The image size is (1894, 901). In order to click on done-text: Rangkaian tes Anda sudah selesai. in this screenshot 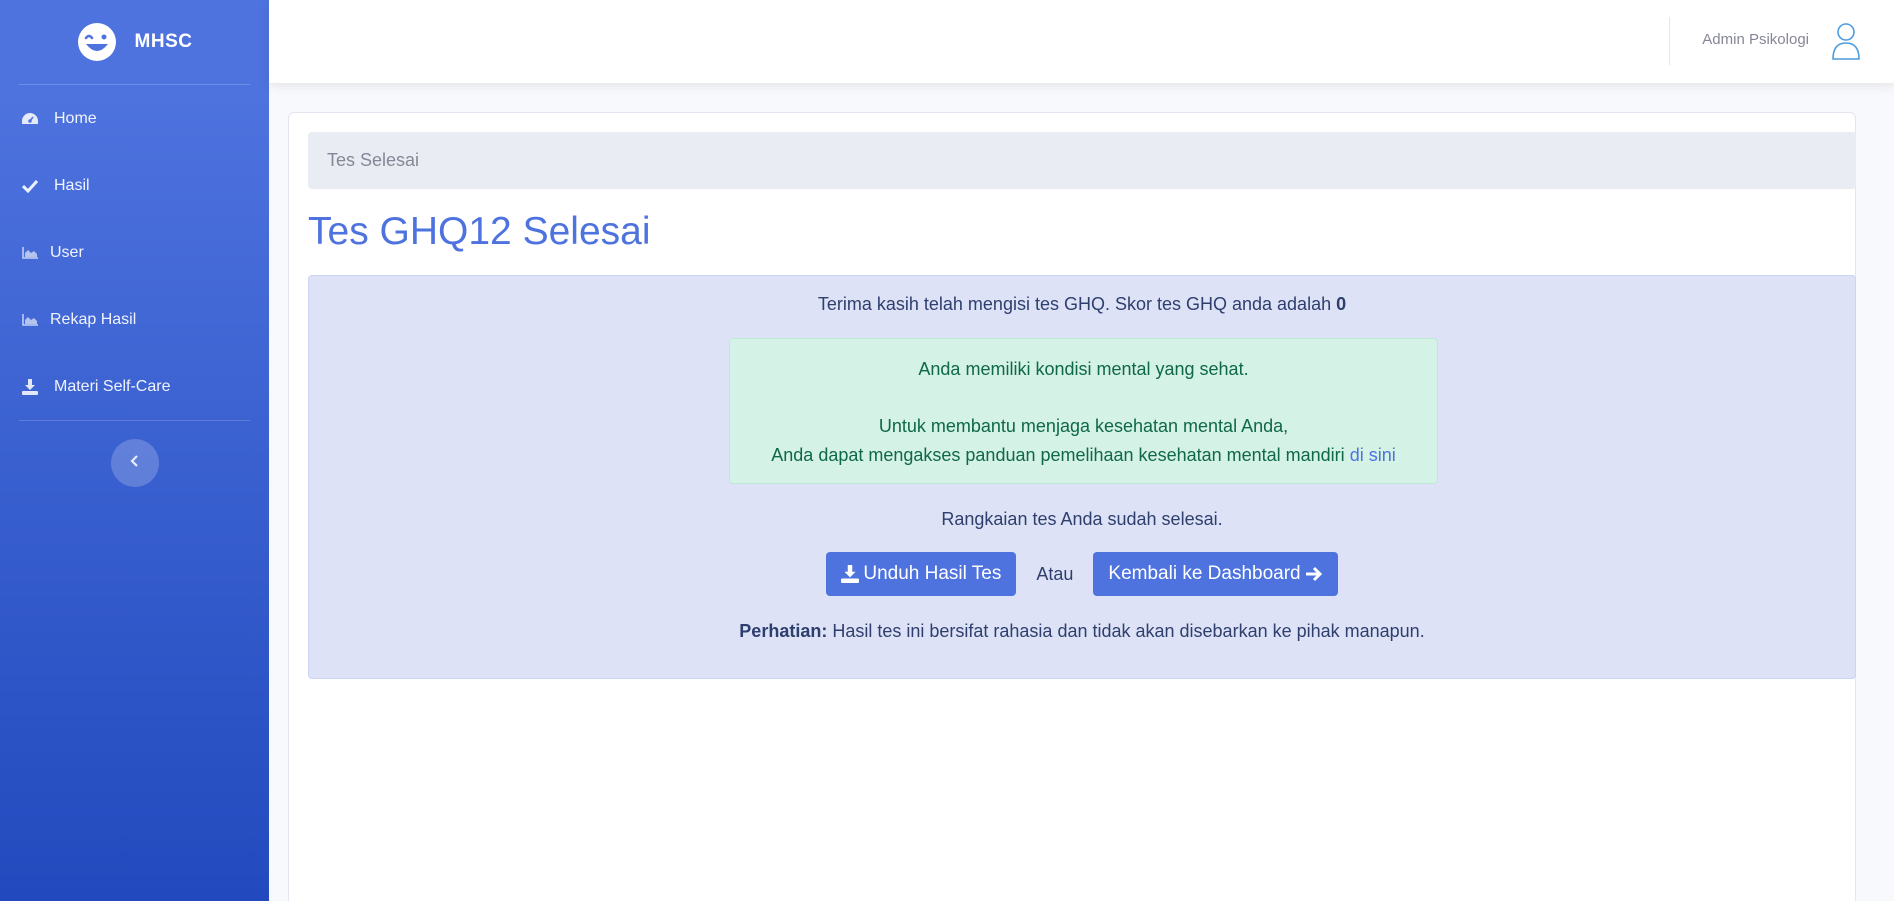, I will do `click(1082, 519)`.